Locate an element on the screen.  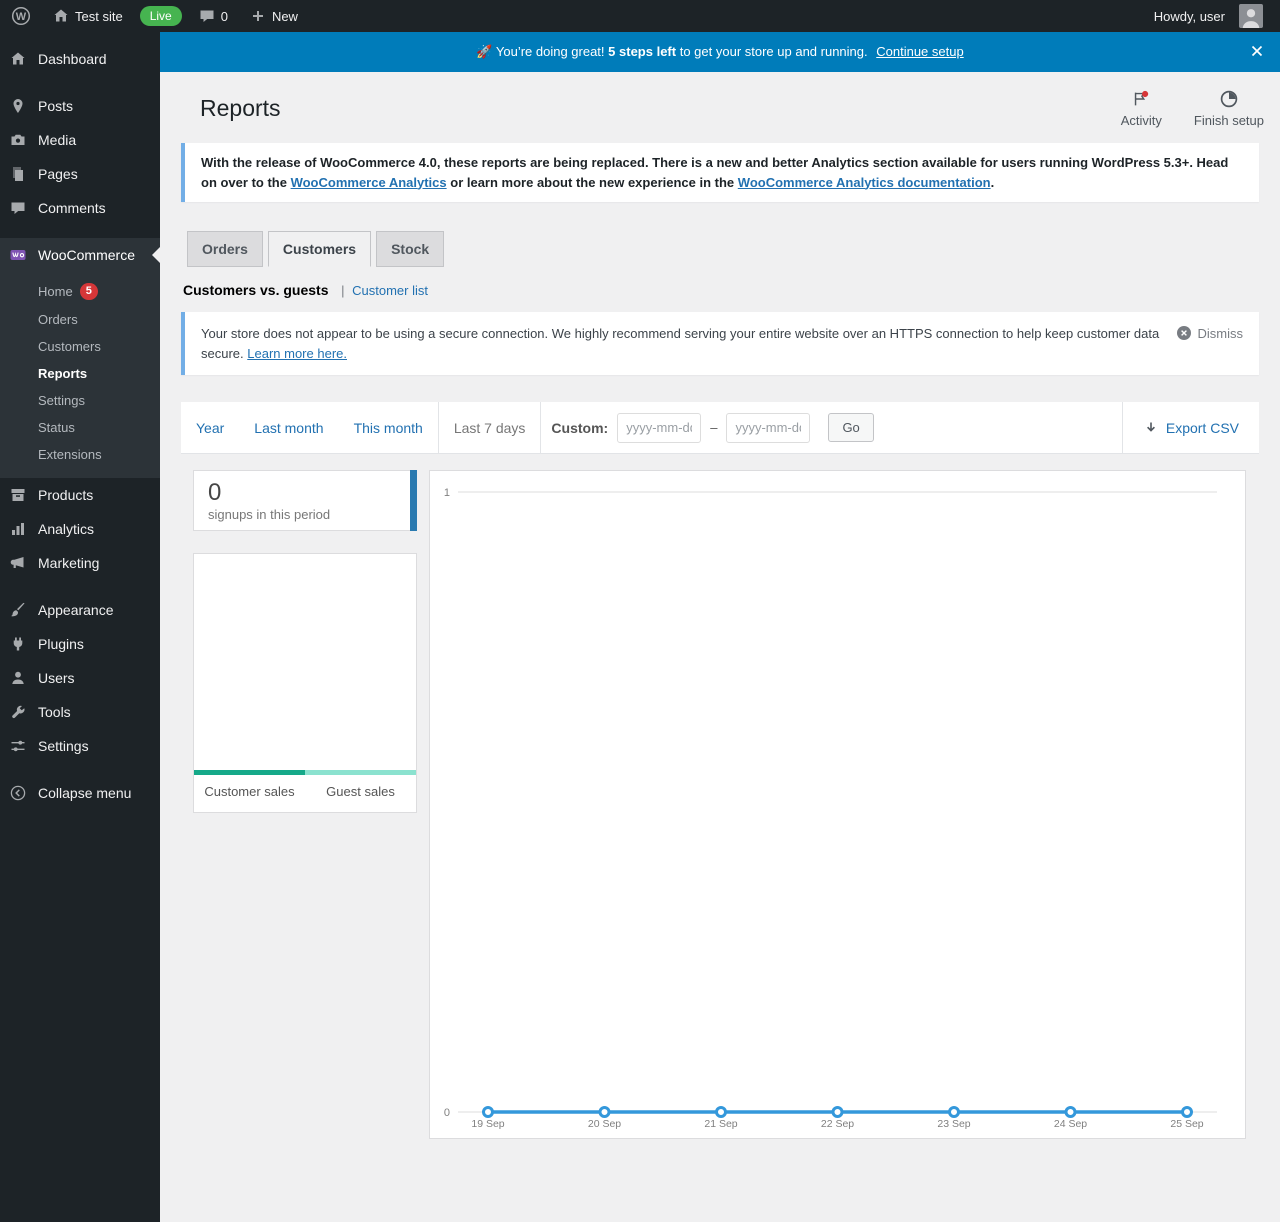
custom-range: Custom: – Go is located at coordinates (712, 427).